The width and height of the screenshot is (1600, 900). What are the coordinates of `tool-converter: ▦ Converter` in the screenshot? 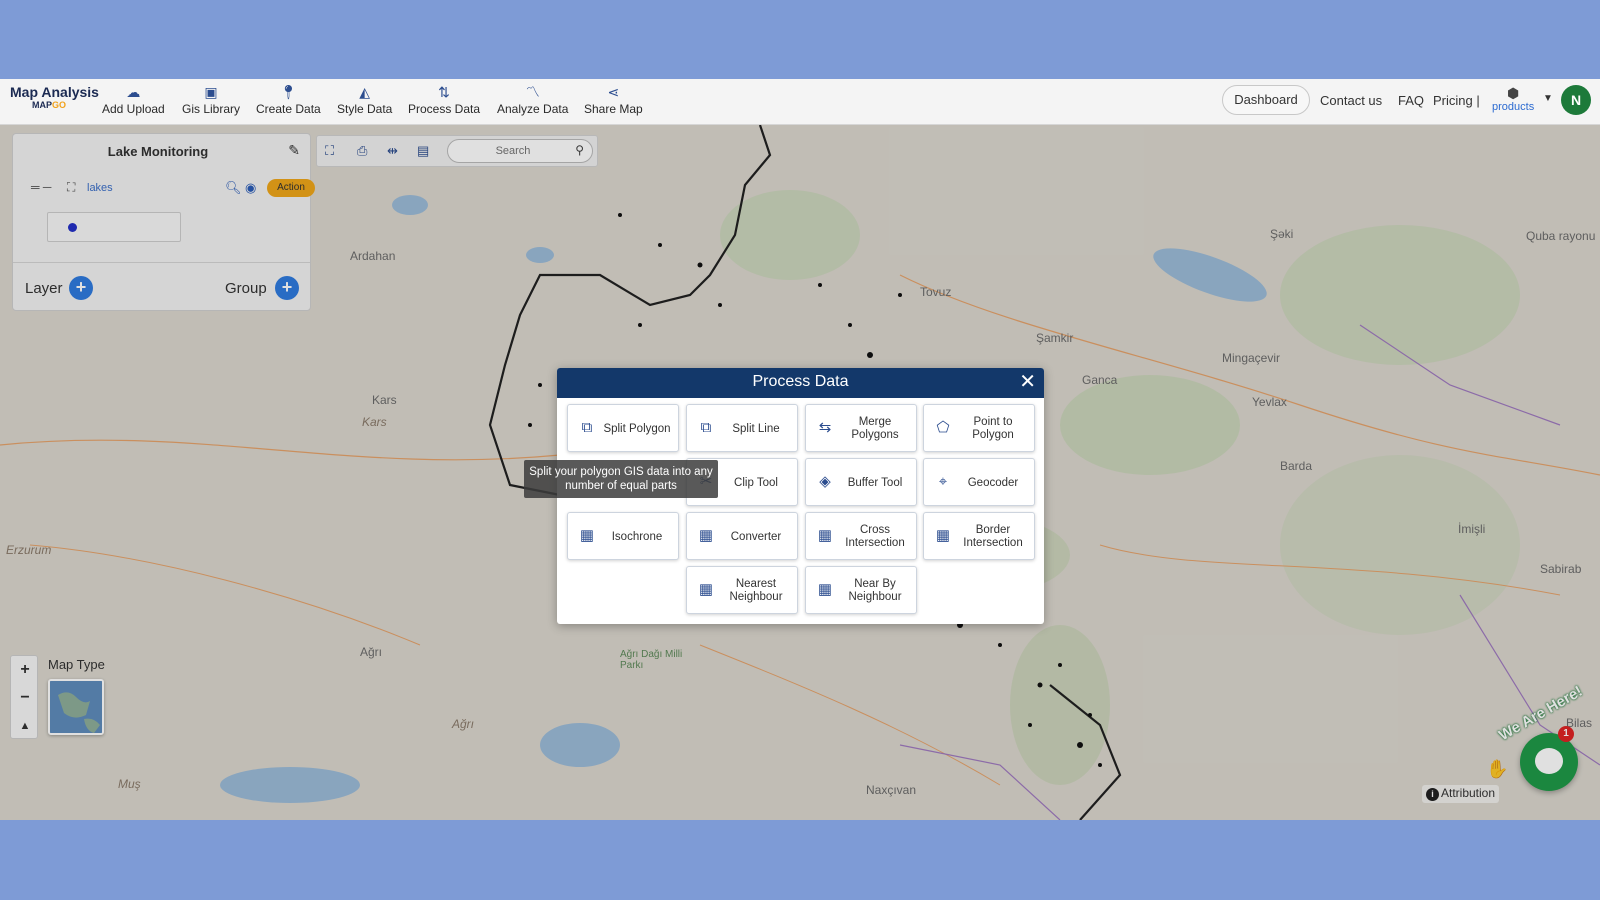 It's located at (742, 536).